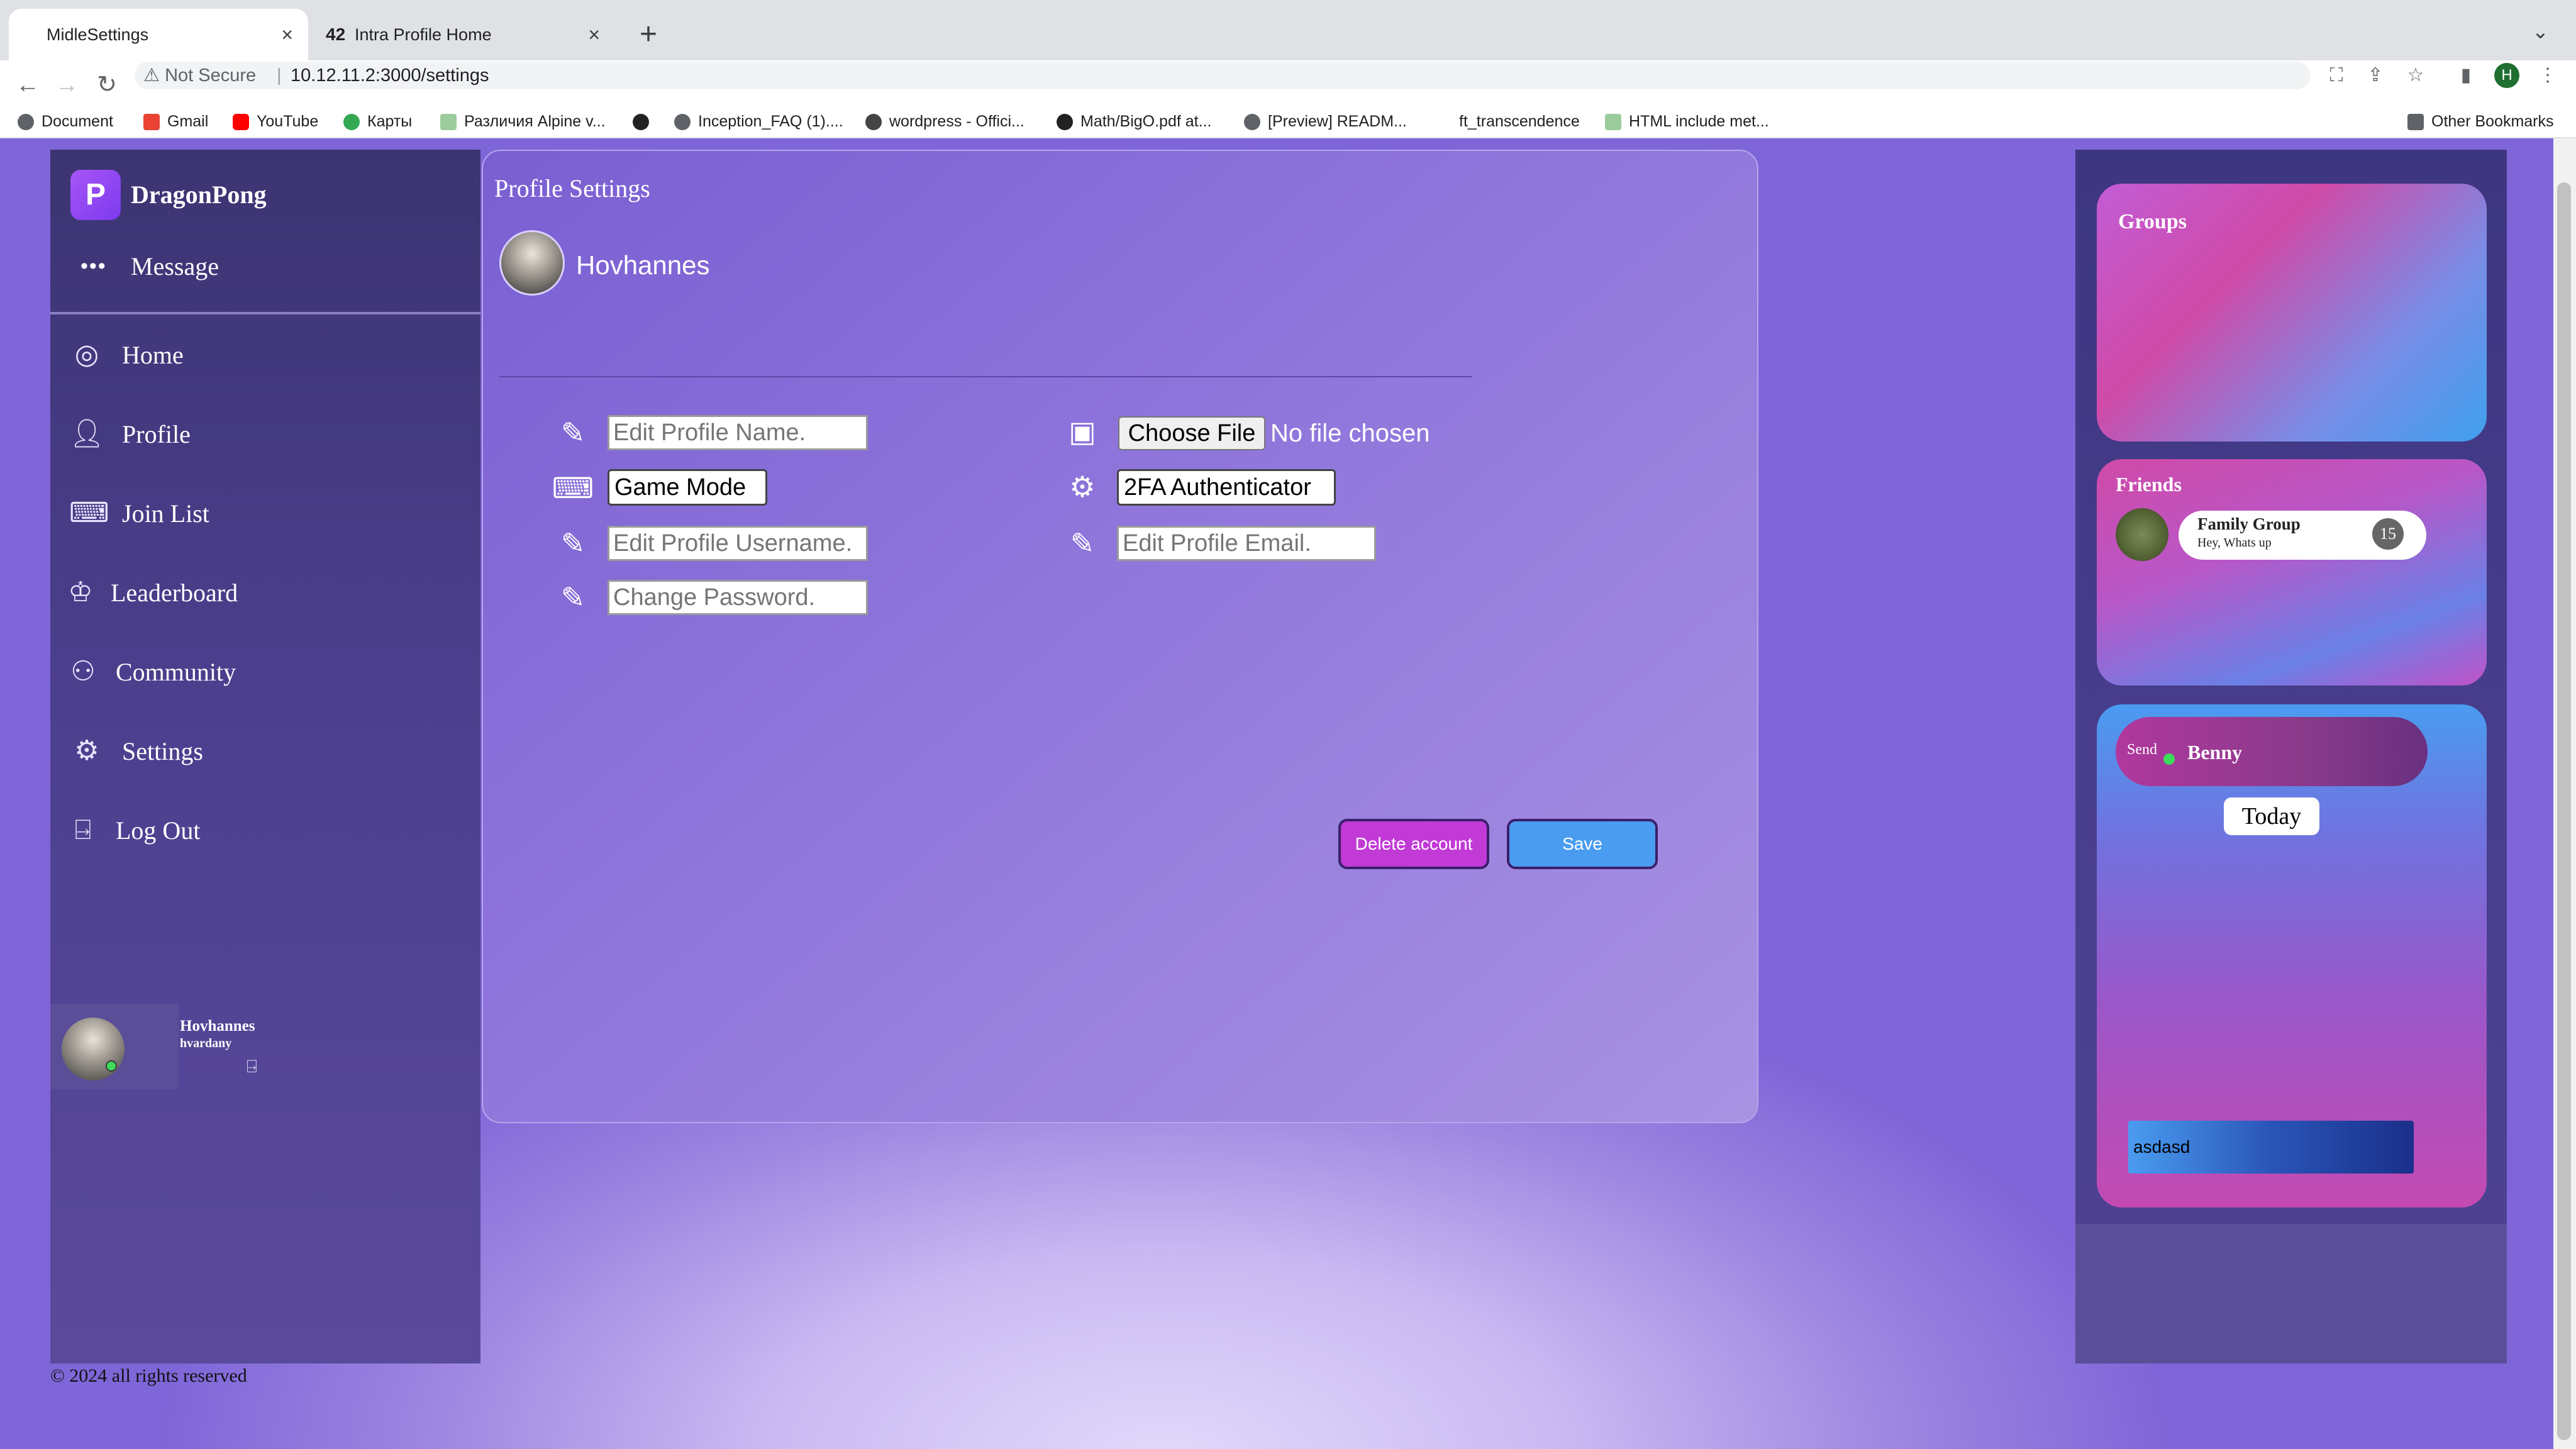 This screenshot has width=2576, height=1449. What do you see at coordinates (275, 121) in the screenshot?
I see `bookmark-item: YouTube` at bounding box center [275, 121].